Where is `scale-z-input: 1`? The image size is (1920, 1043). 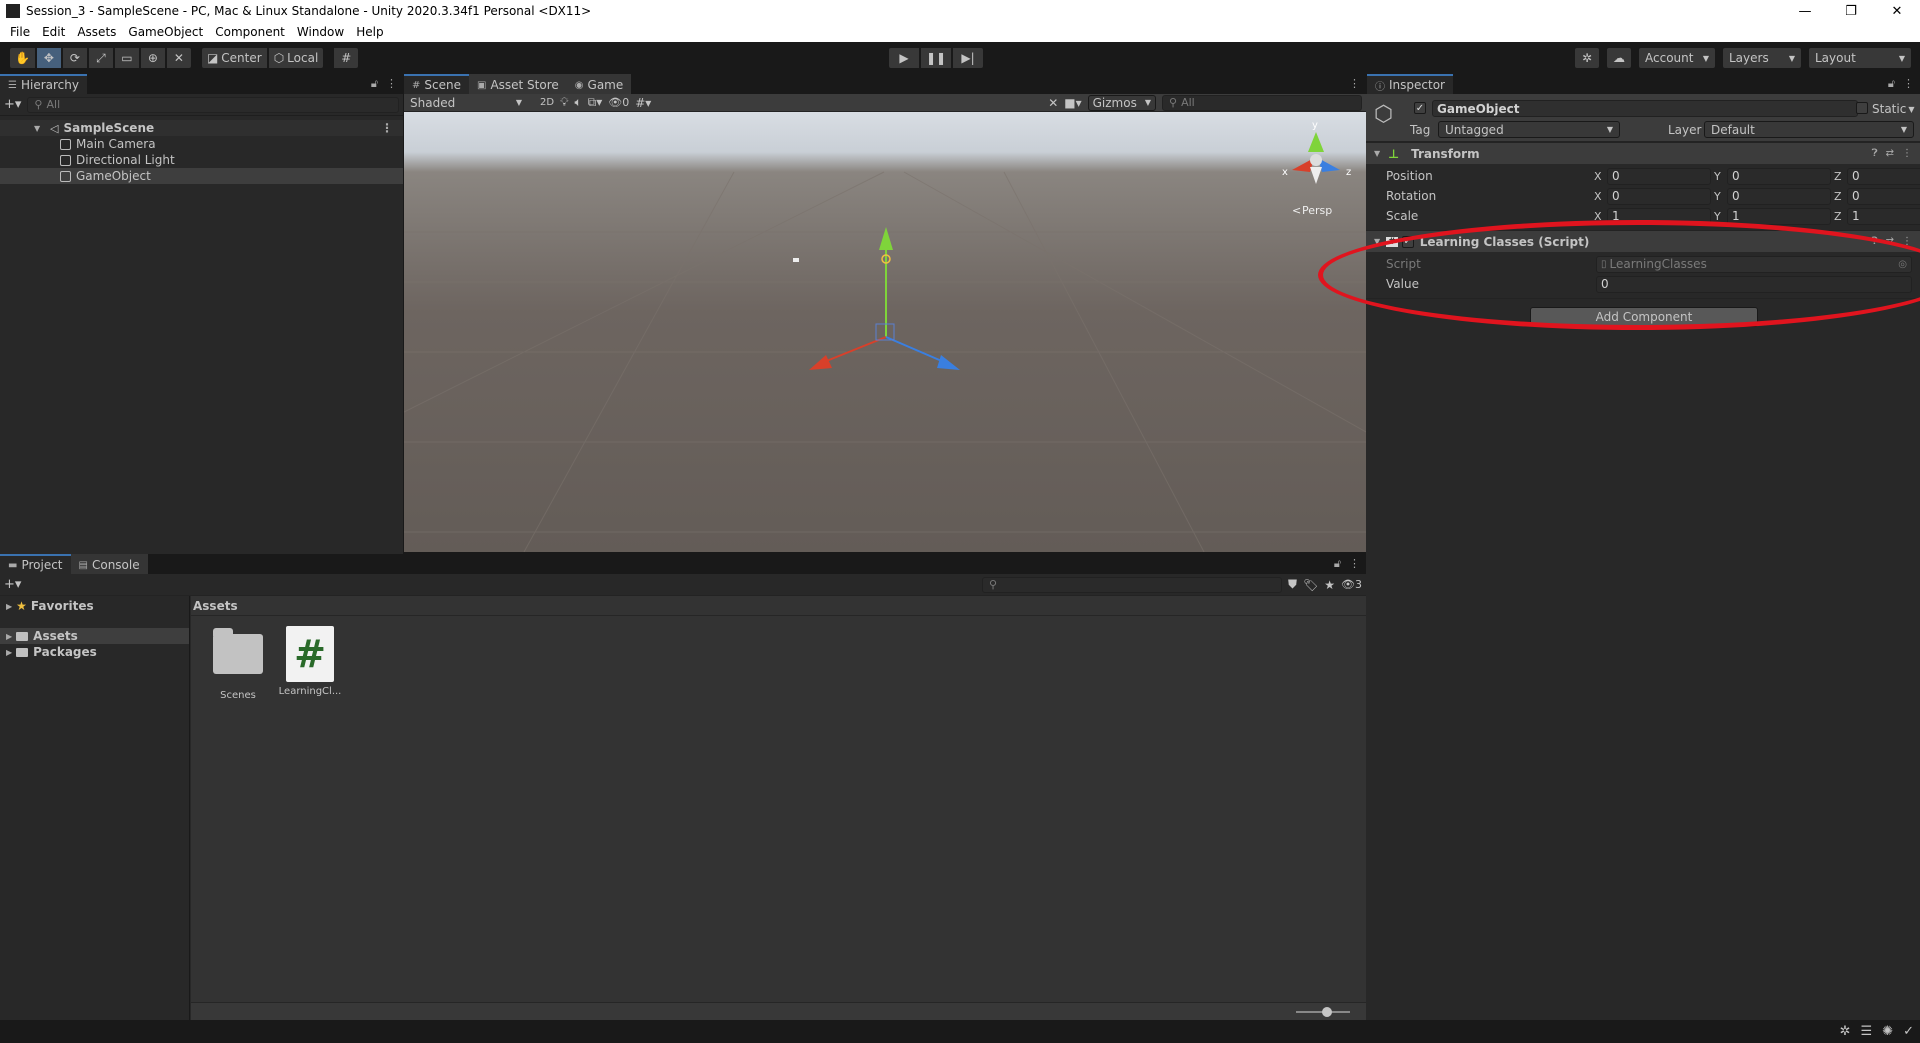
scale-z-input: 1 is located at coordinates (1883, 216).